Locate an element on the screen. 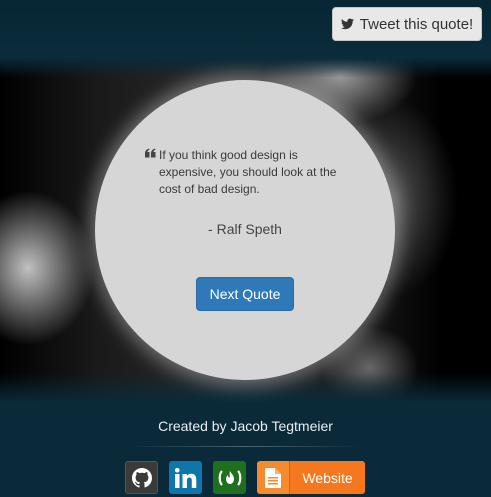 Image resolution: width=491 pixels, height=497 pixels. document-icon-wrap is located at coordinates (273, 477).